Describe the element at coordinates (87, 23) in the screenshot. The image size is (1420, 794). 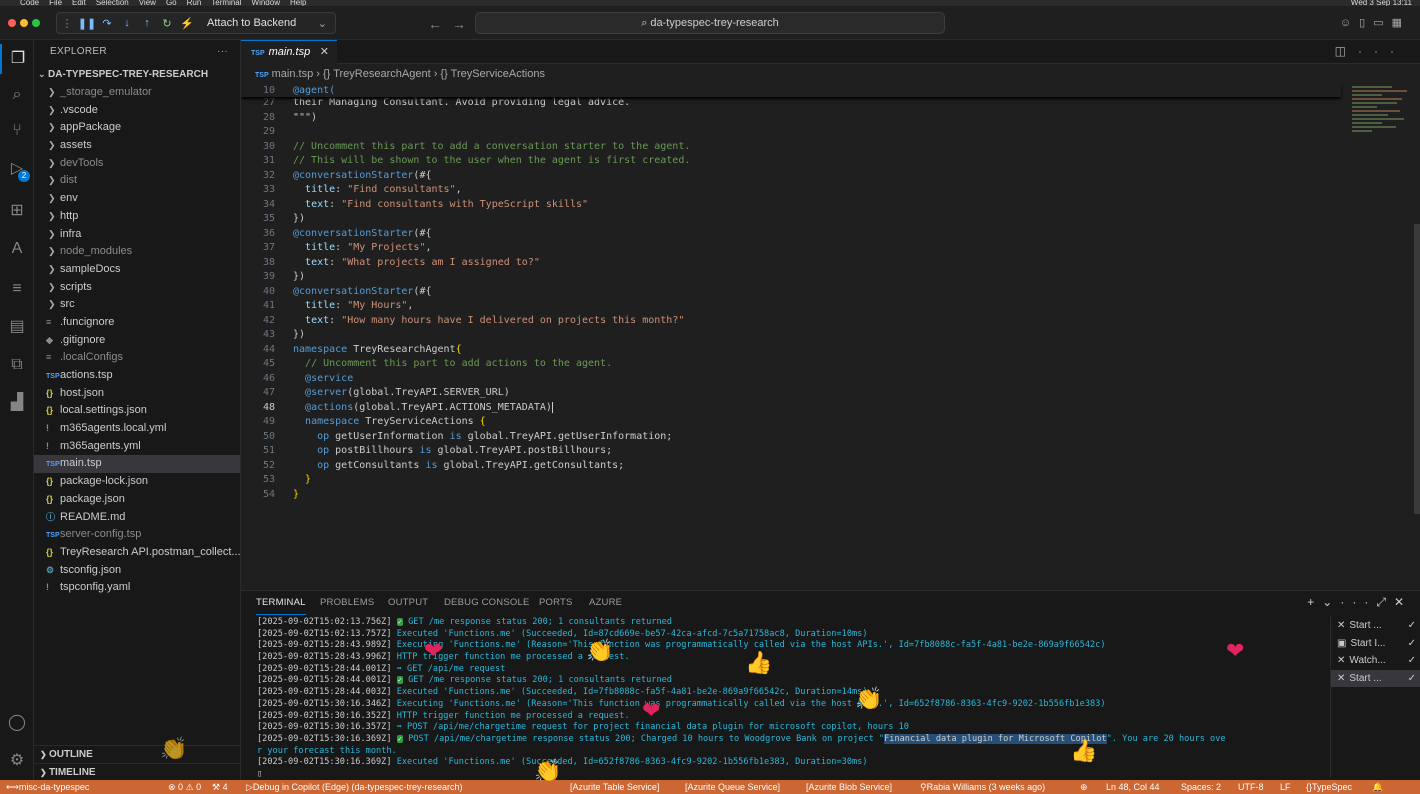
I see `pause-icon: ❚❚` at that location.